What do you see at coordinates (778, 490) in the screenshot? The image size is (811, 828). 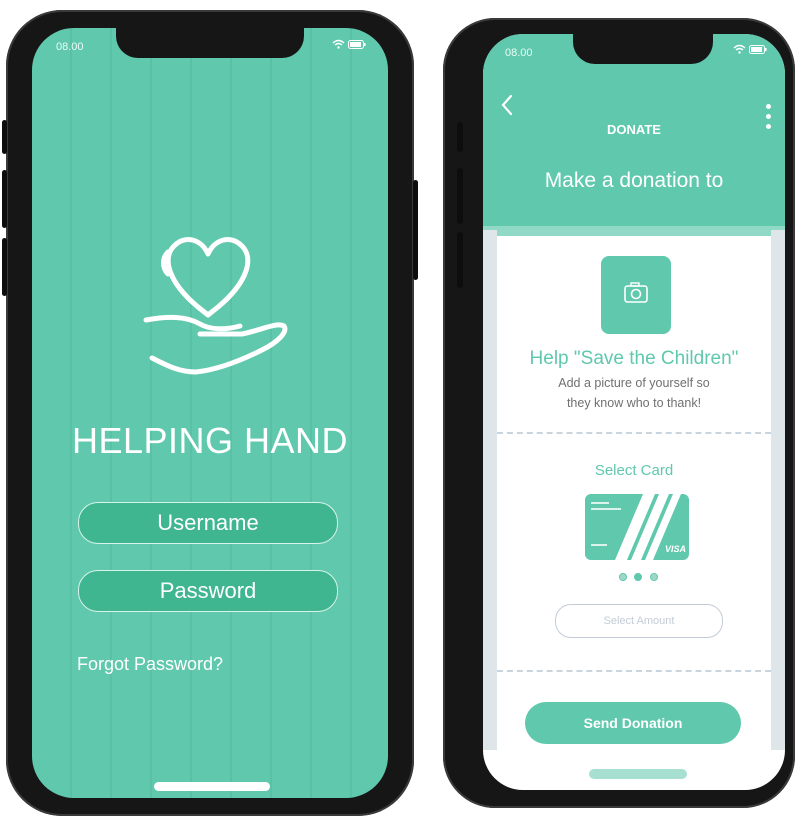 I see `right-rail` at bounding box center [778, 490].